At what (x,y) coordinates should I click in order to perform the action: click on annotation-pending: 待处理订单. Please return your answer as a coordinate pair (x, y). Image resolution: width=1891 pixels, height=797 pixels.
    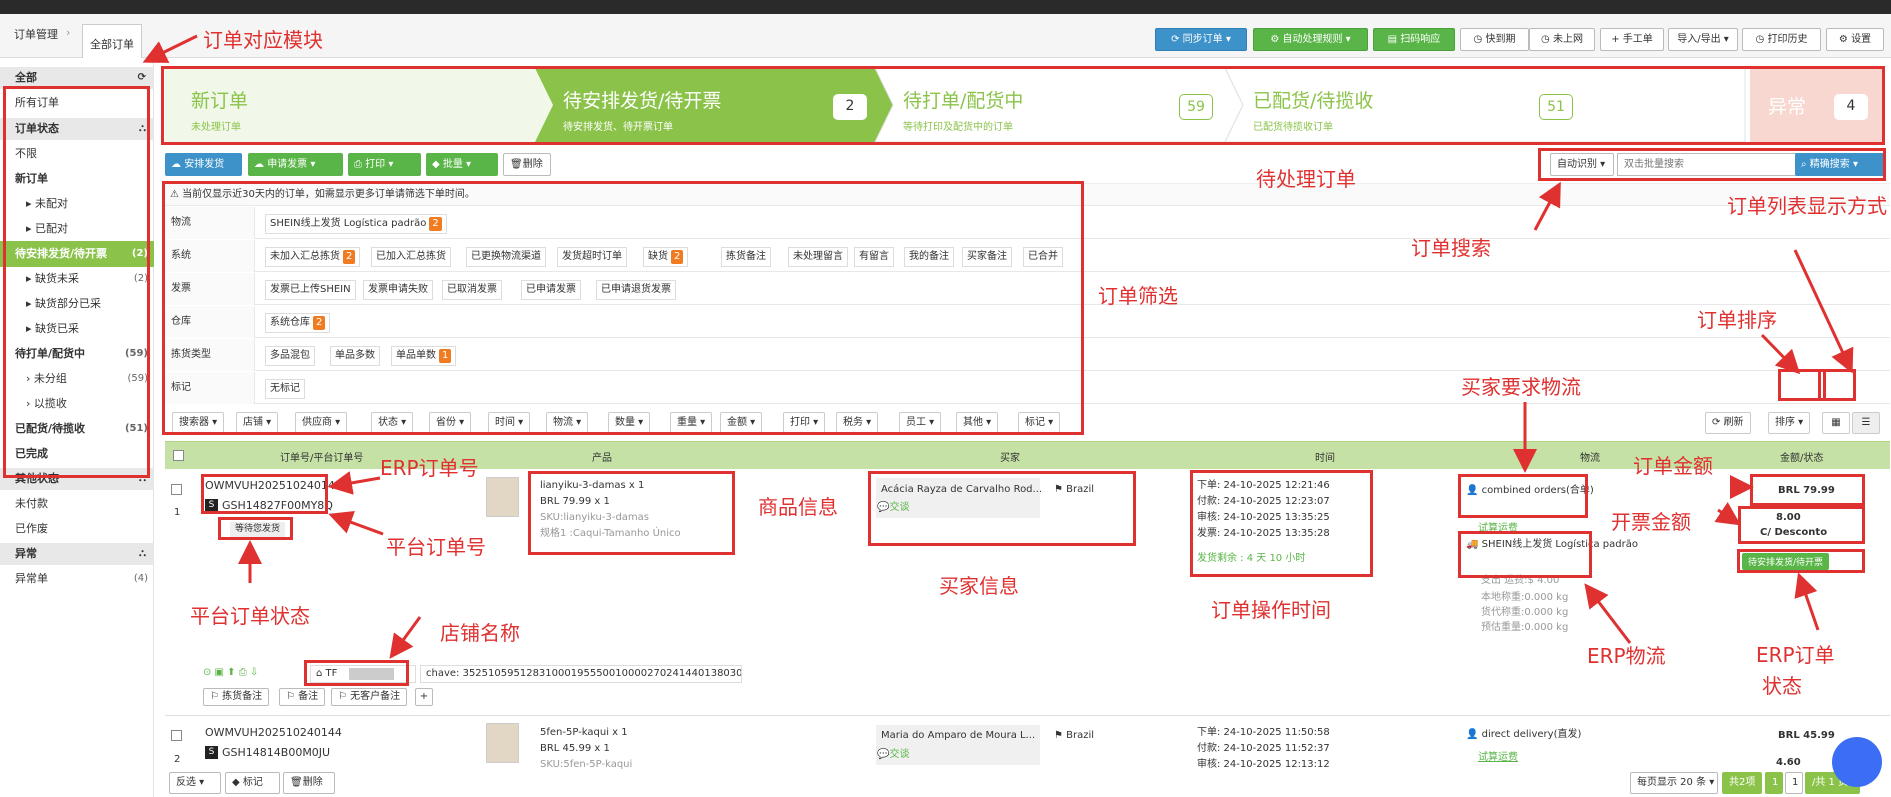
    Looking at the image, I should click on (1306, 179).